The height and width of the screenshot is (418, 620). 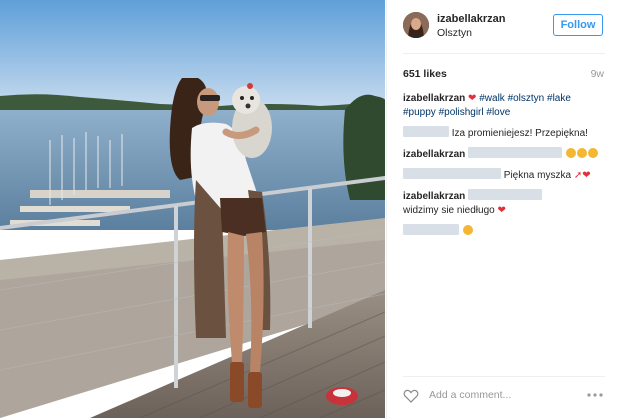 I want to click on comment-text: Piękna myszka, so click(x=537, y=175).